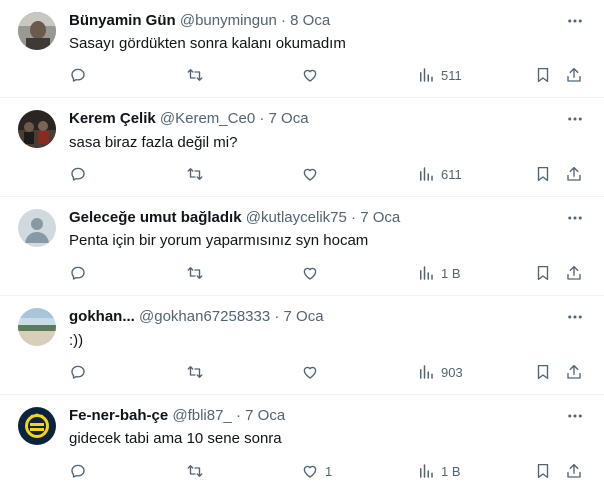 The image size is (604, 497). Describe the element at coordinates (329, 174) in the screenshot. I see `action-bar: 611` at that location.